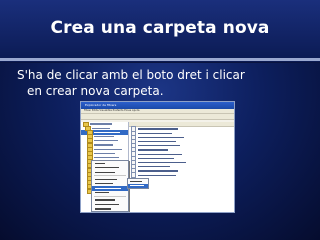  I want to click on context-menu, so click(110, 186).